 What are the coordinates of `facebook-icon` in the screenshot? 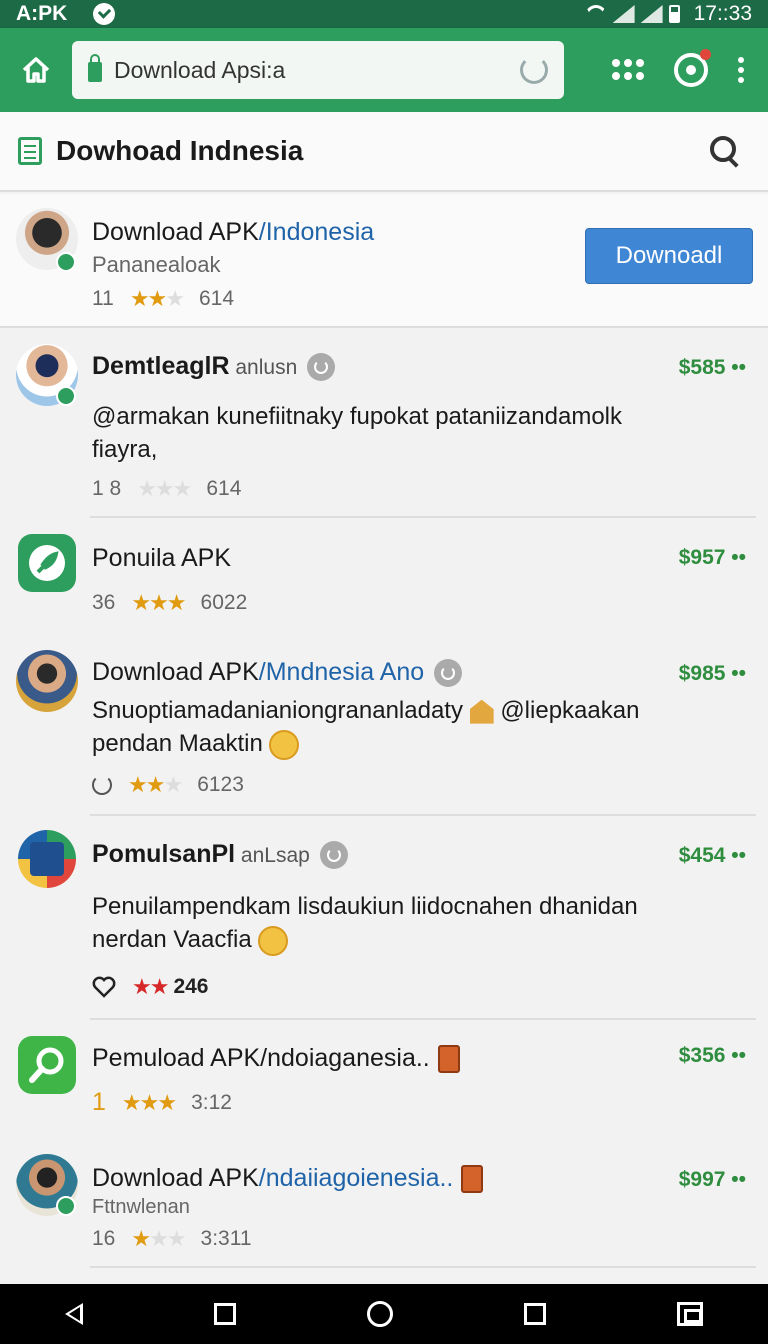 It's located at (47, 859).